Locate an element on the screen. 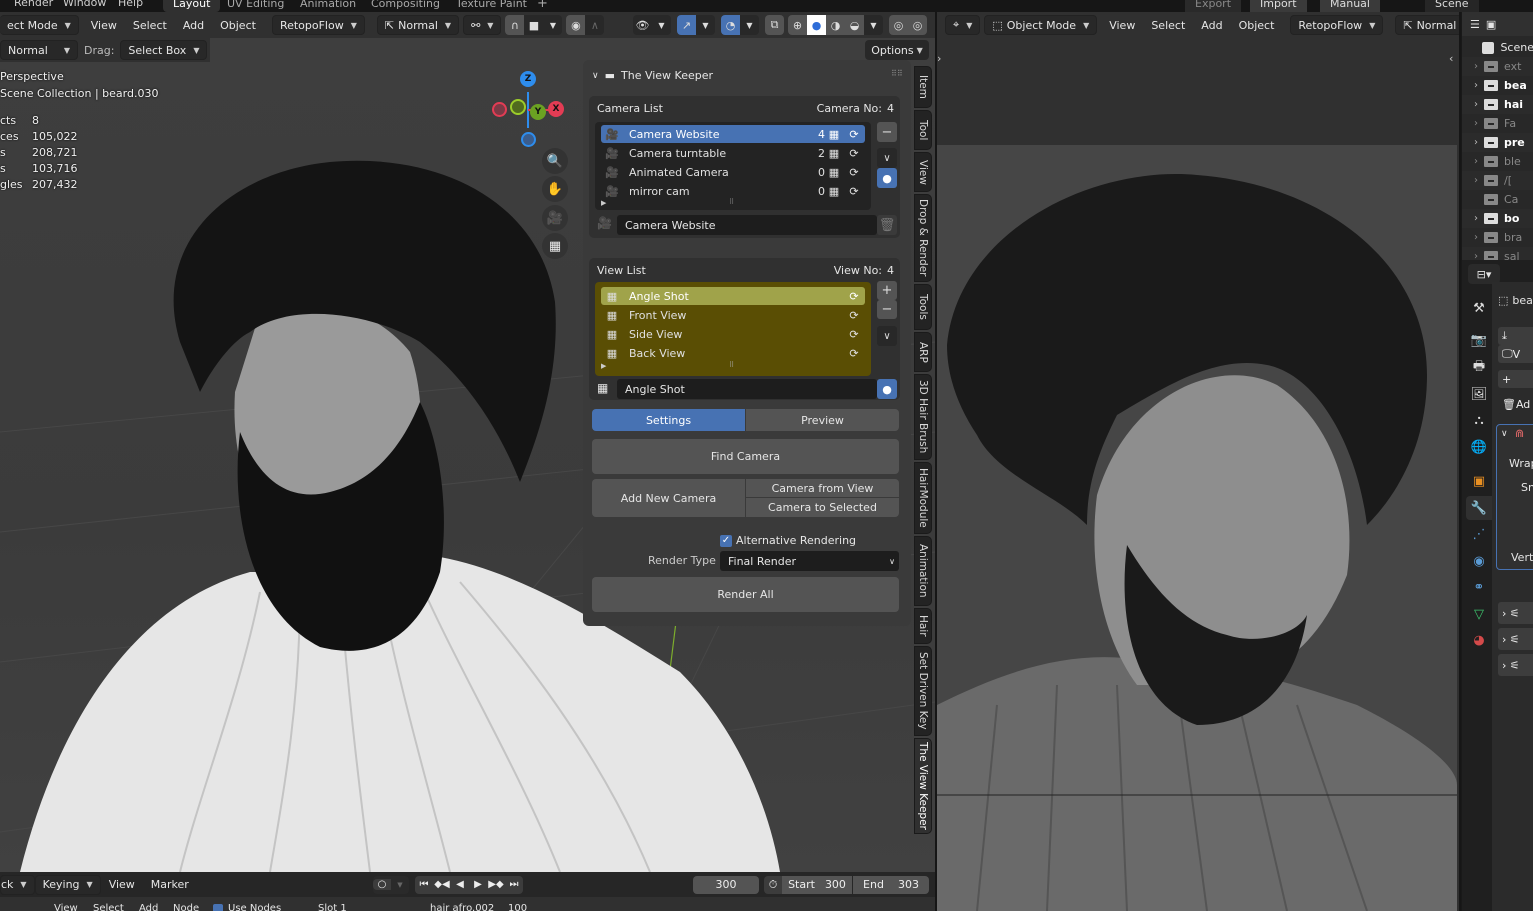  render-region-icon: ◎ is located at coordinates (898, 25).